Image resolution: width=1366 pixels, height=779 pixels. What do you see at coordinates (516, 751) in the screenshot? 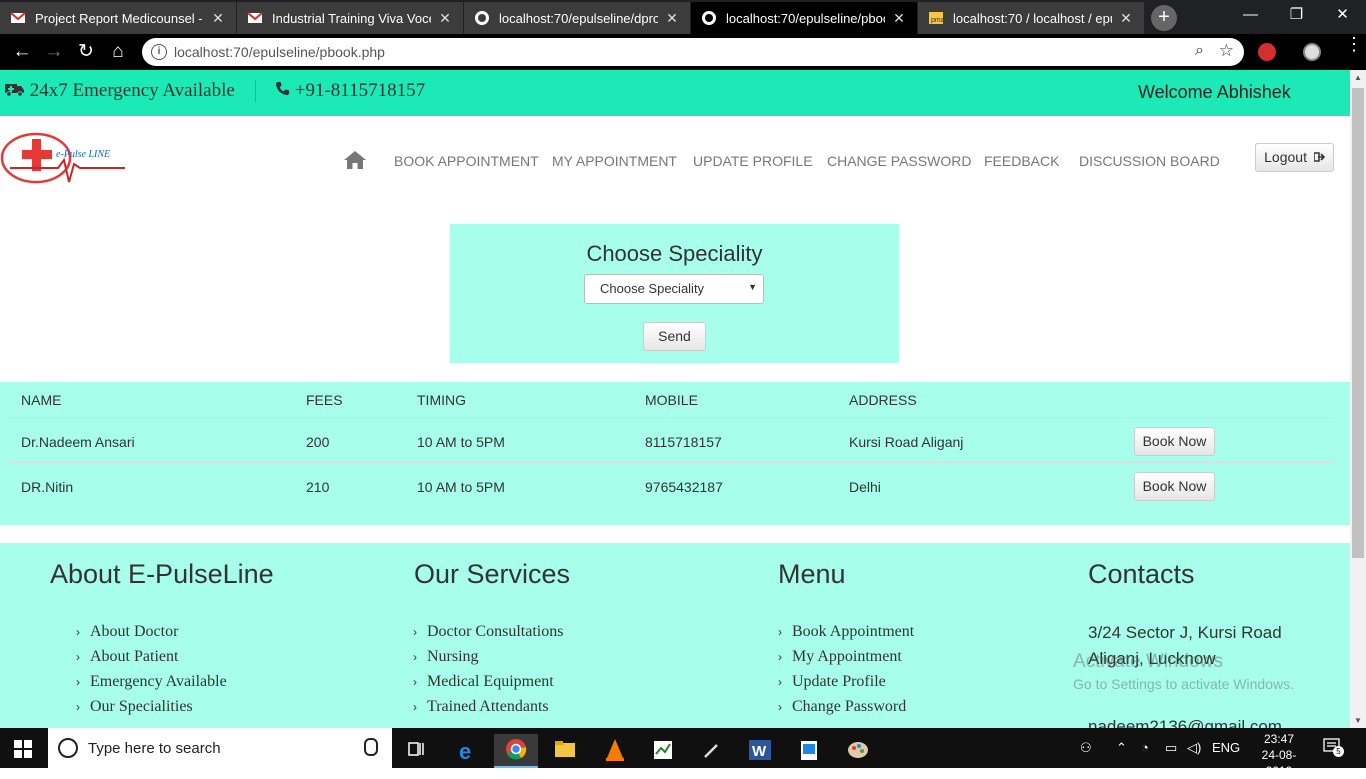
I see `chrome-icon` at bounding box center [516, 751].